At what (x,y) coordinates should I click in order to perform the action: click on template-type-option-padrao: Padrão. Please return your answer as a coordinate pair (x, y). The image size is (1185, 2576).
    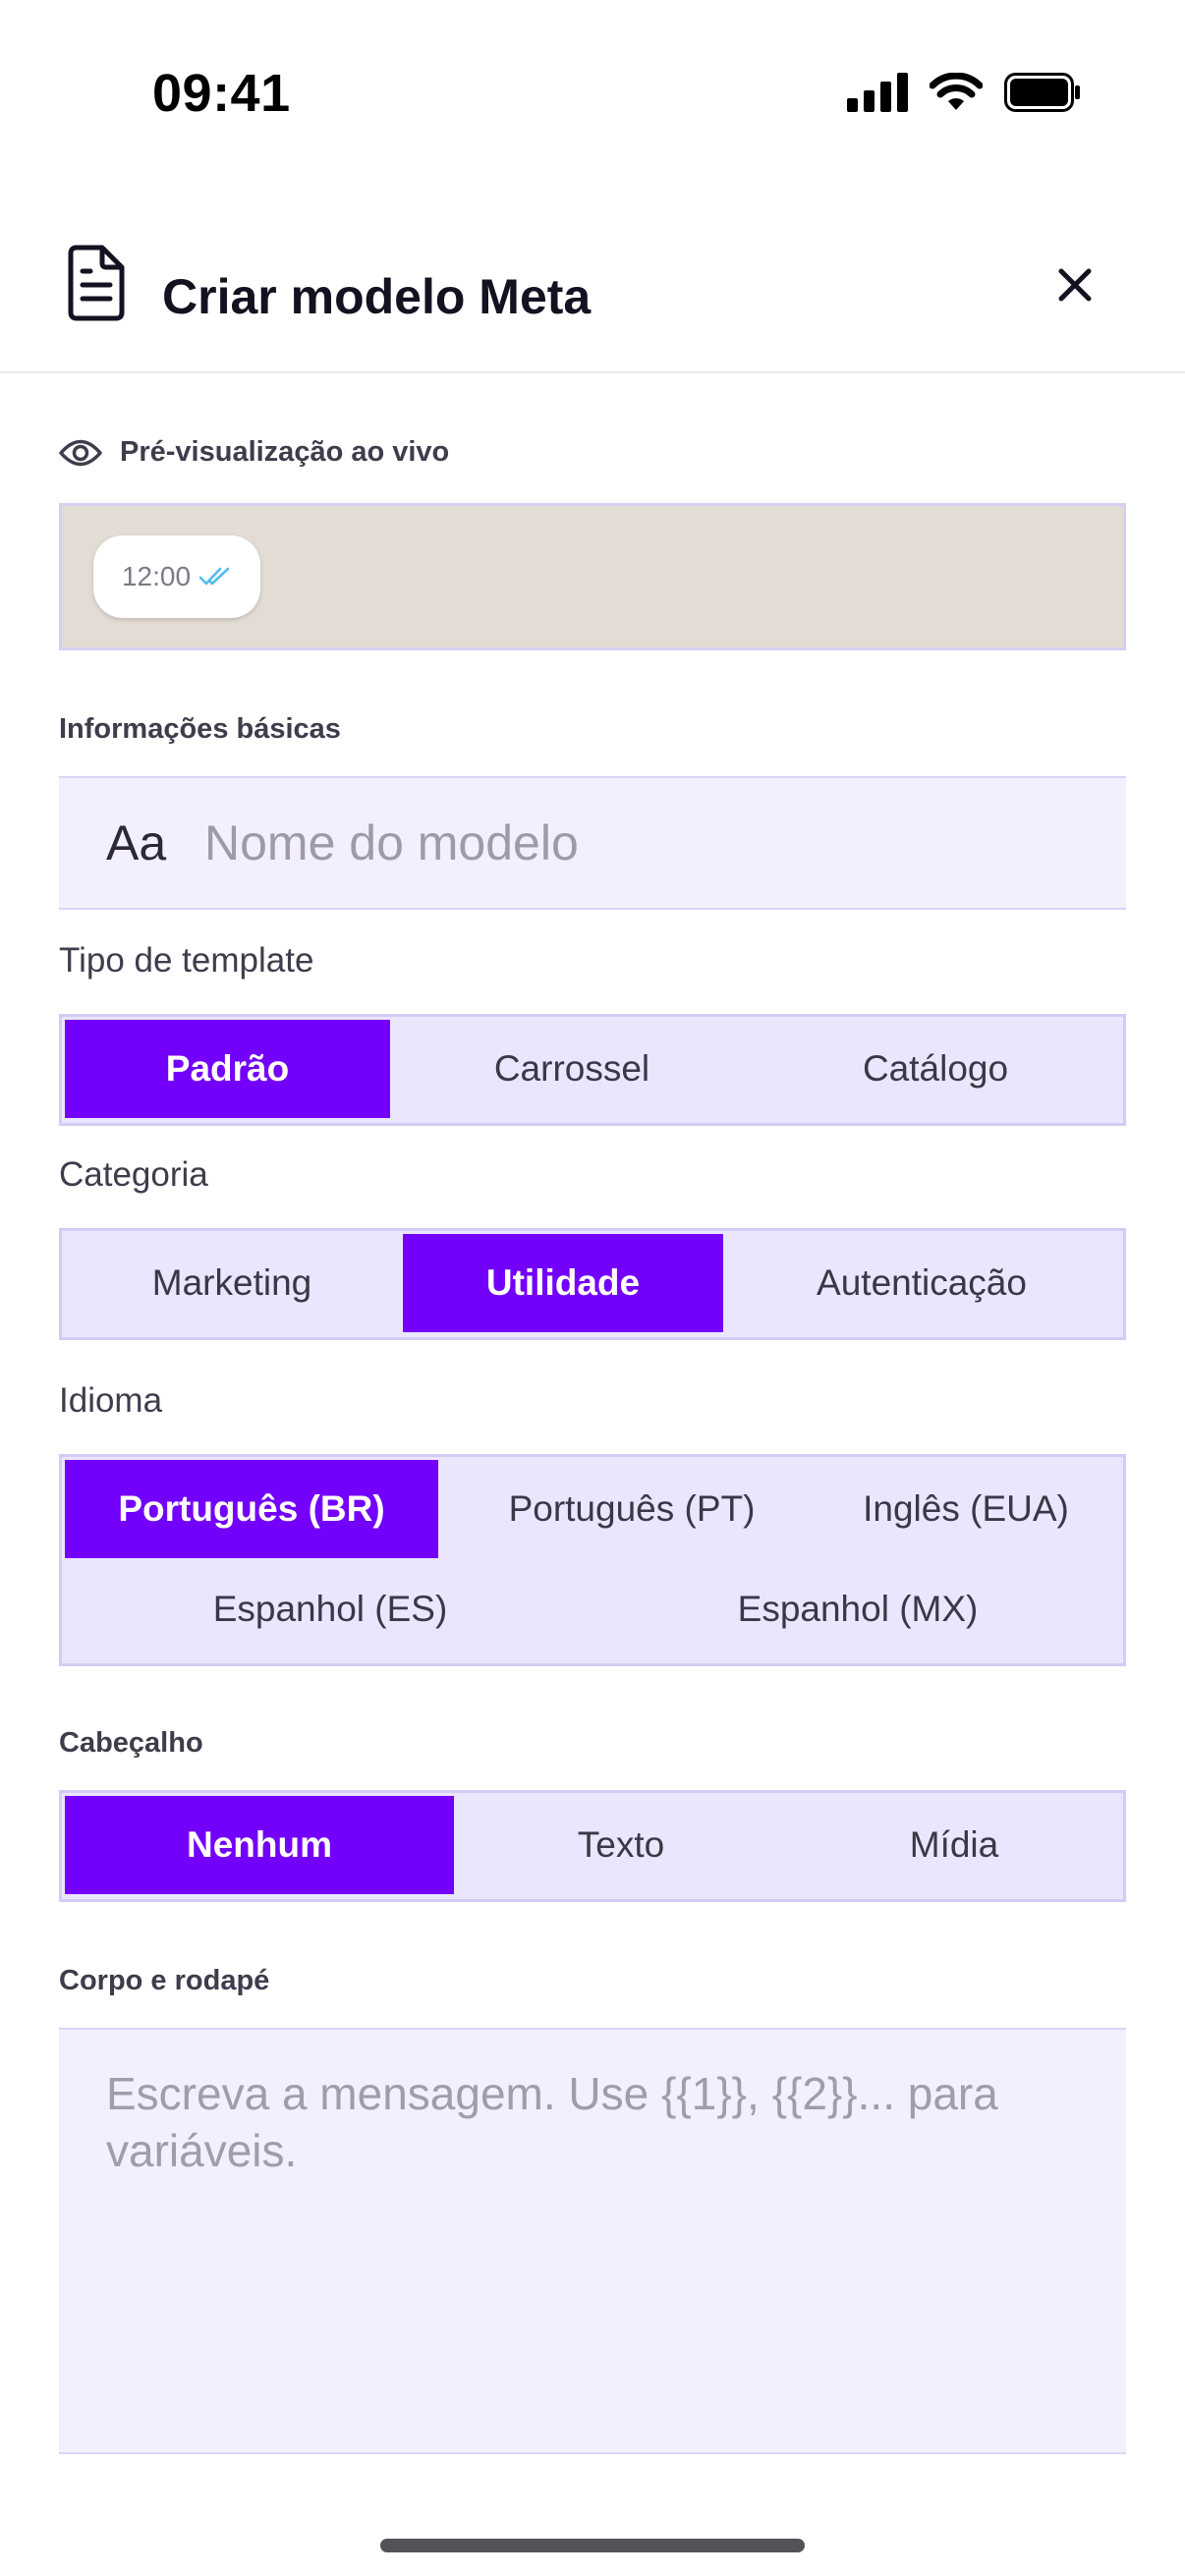
    Looking at the image, I should click on (228, 1069).